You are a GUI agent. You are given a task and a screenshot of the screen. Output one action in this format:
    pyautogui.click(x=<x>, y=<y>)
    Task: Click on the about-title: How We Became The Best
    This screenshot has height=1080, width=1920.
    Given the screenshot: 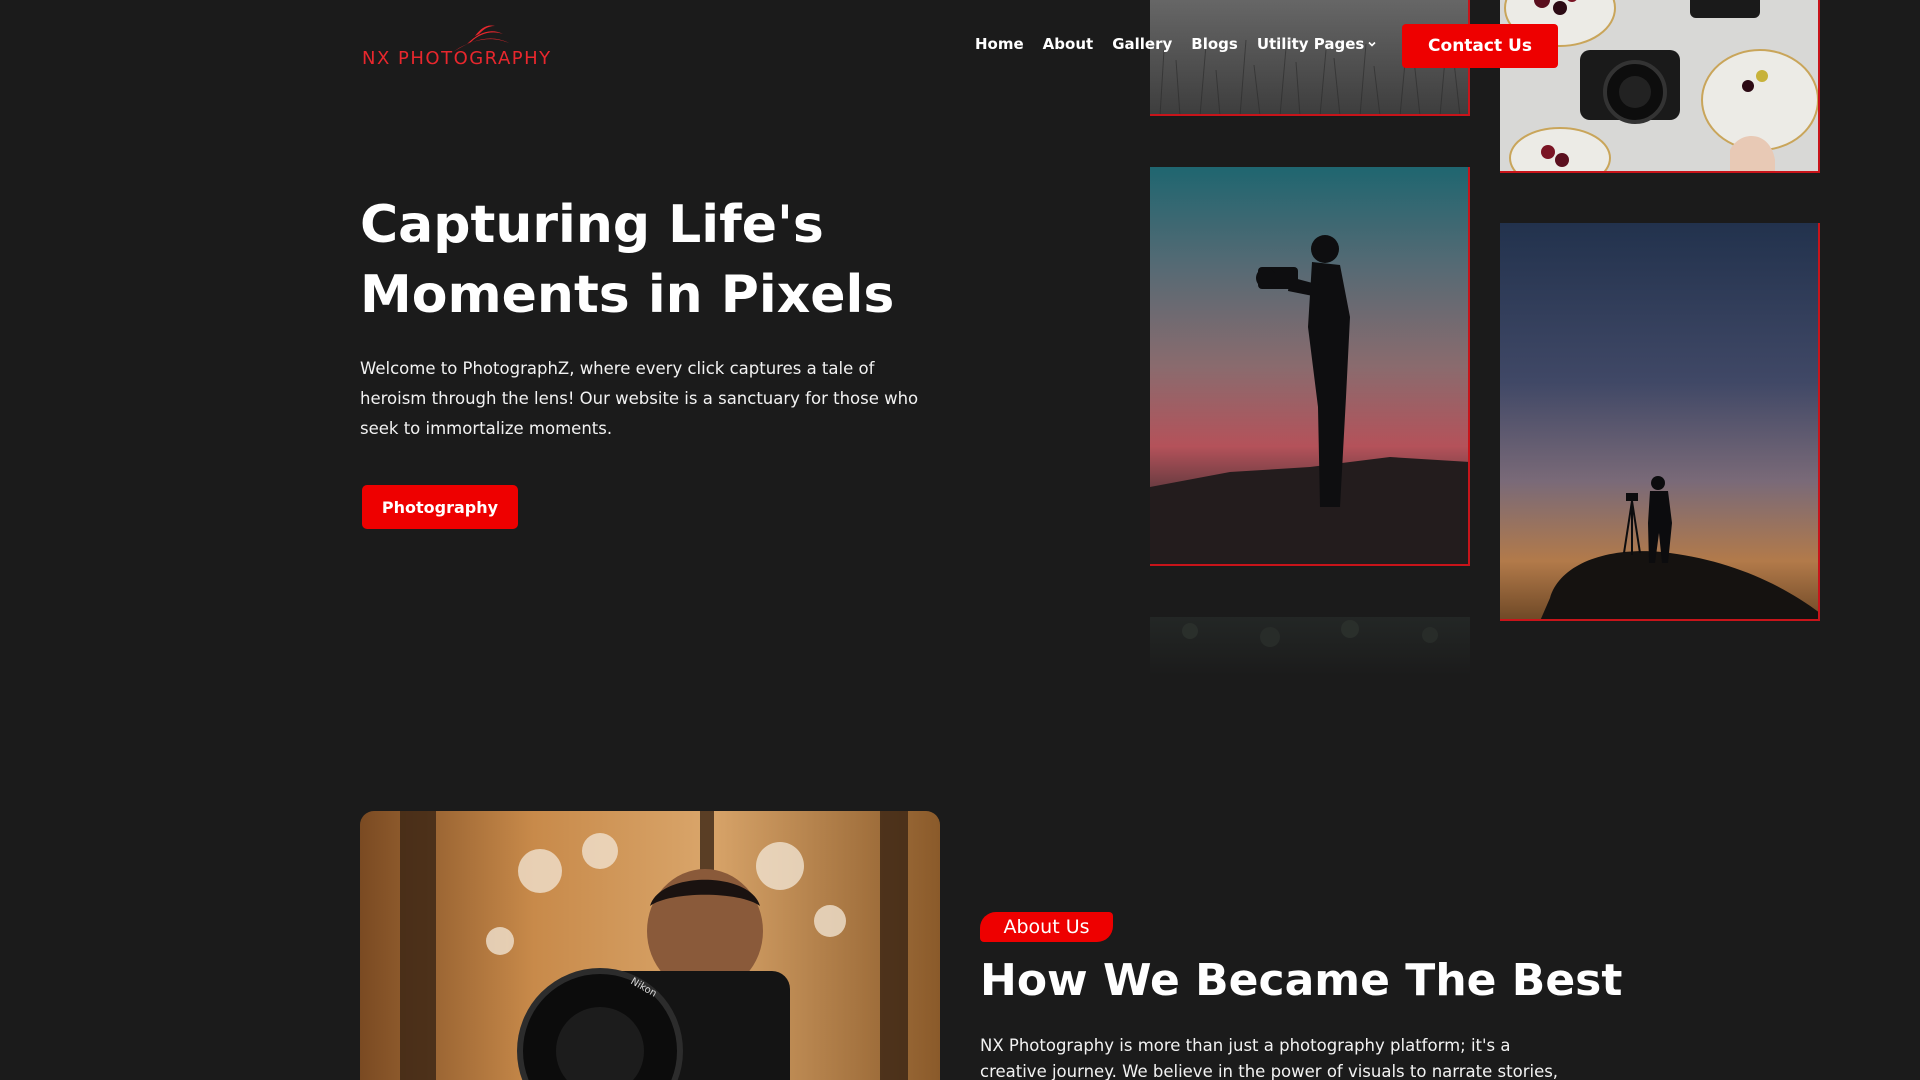 What is the action you would take?
    pyautogui.click(x=1301, y=980)
    